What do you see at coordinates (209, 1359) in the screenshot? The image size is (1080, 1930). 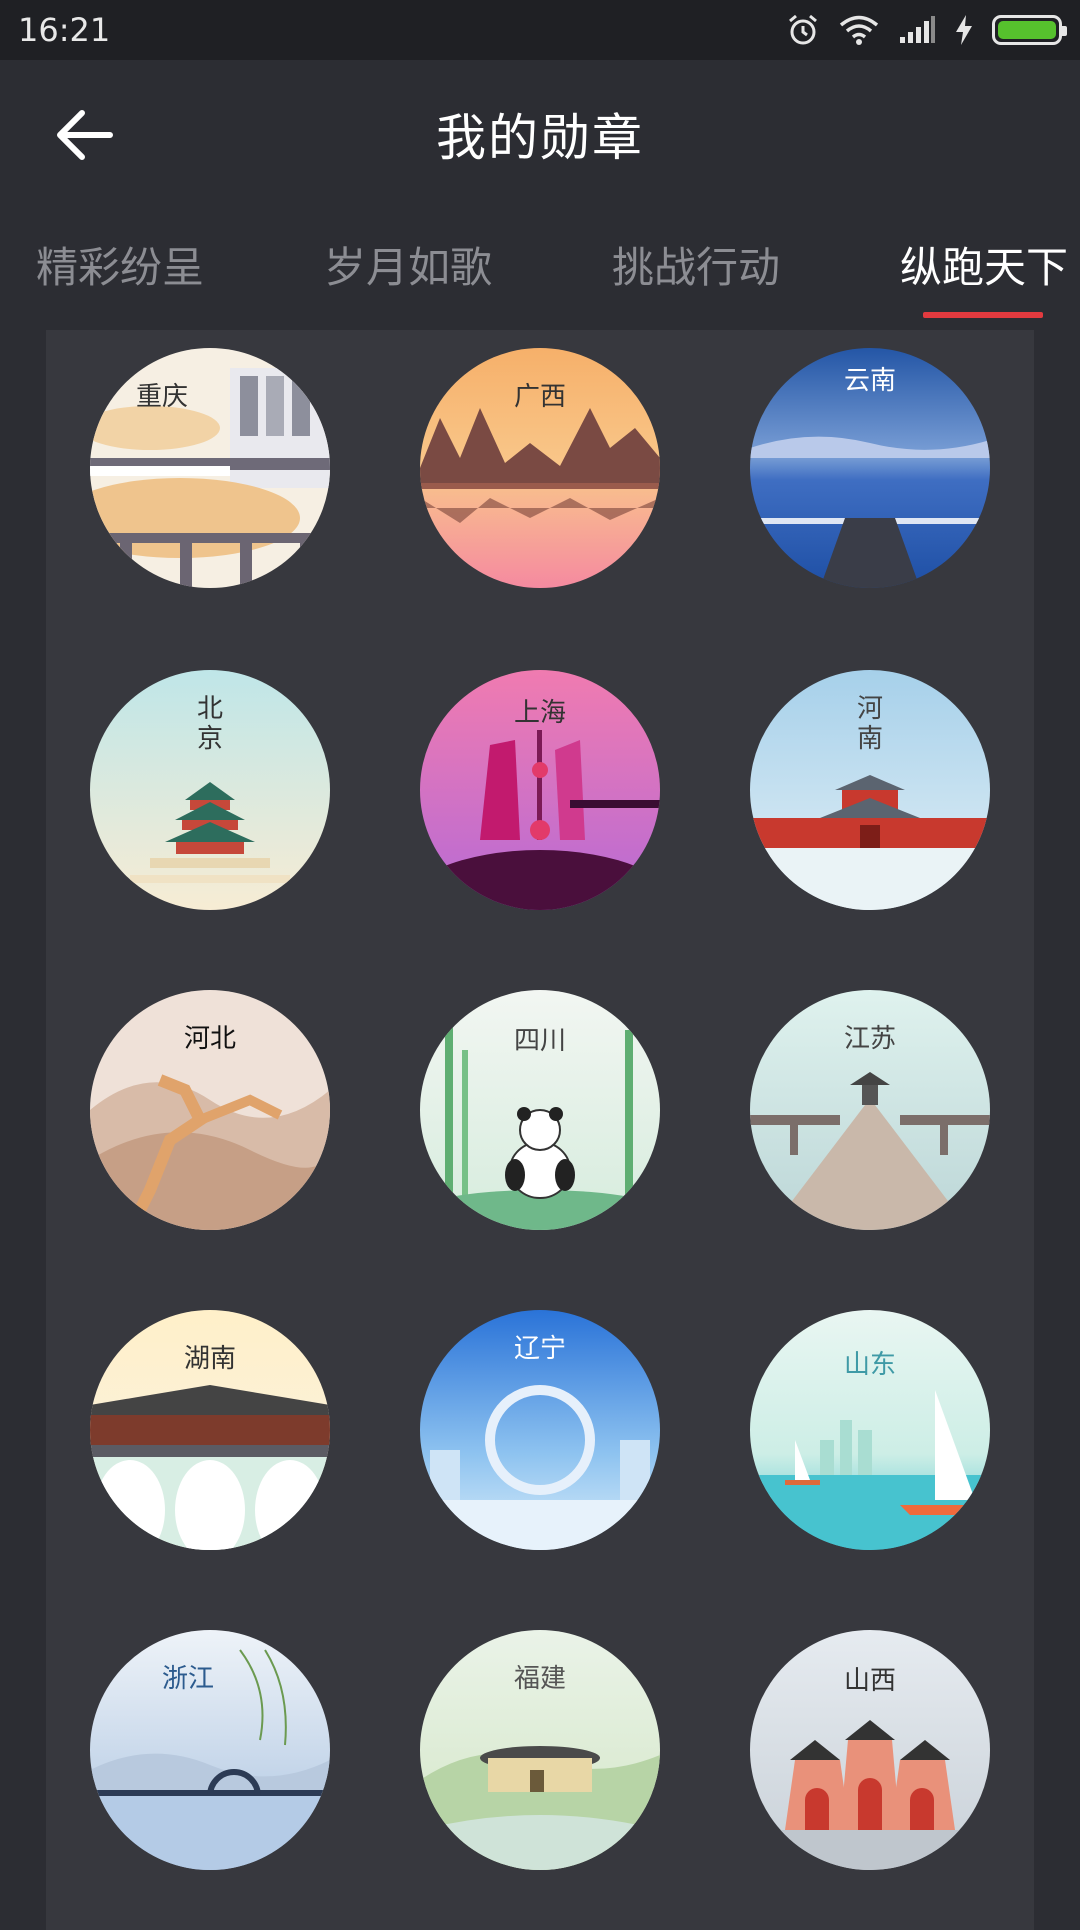 I see `badge-label: 湖南` at bounding box center [209, 1359].